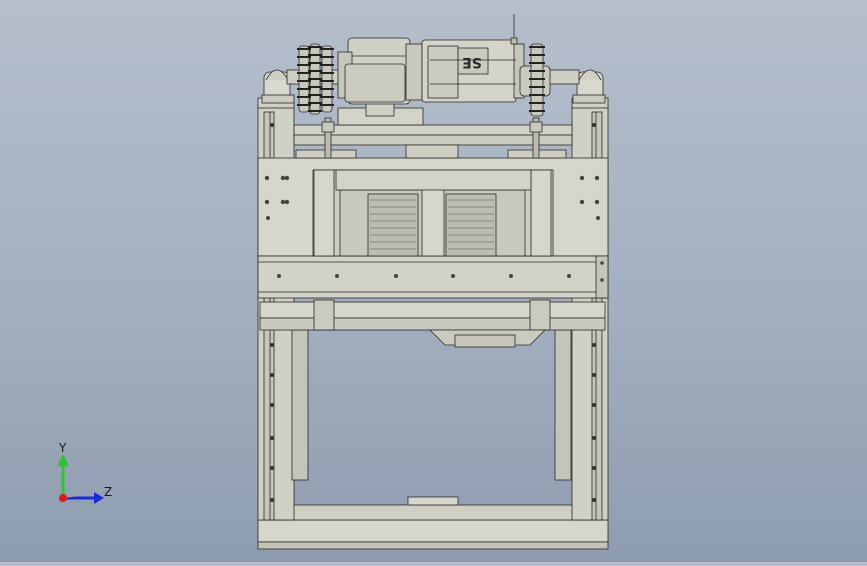 This screenshot has height=566, width=867. Describe the element at coordinates (63, 498) in the screenshot. I see `x-axis-dot` at that location.